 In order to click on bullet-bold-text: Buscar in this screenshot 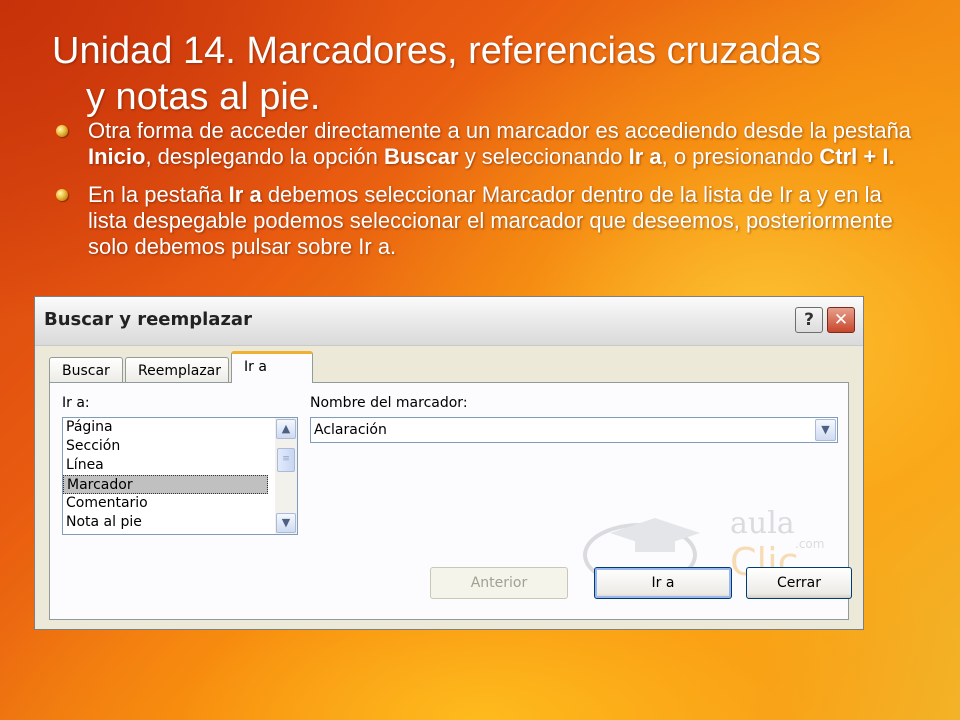, I will do `click(421, 156)`.